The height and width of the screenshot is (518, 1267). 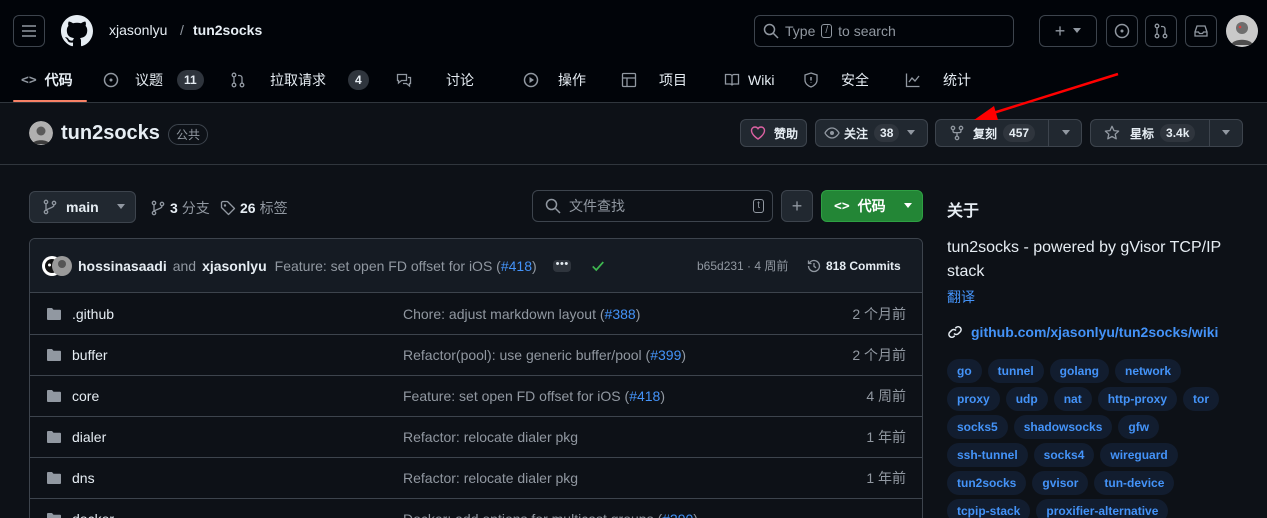 I want to click on topic-tag: udp, so click(x=1026, y=399).